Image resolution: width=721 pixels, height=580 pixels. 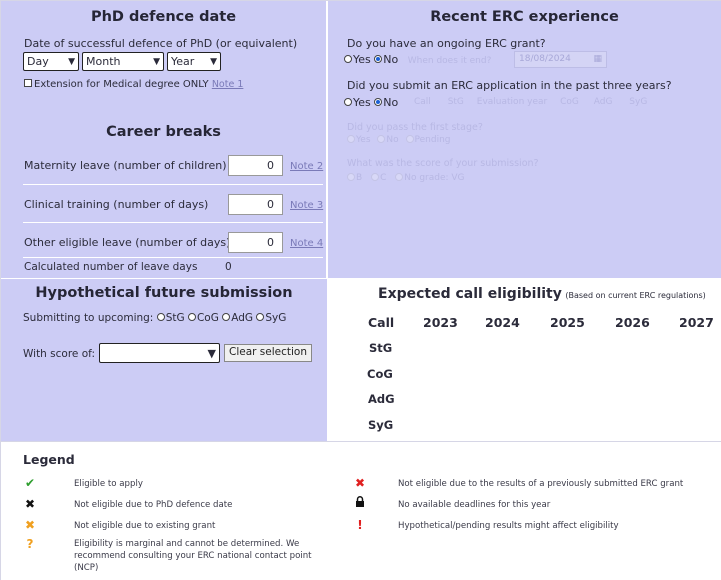 What do you see at coordinates (360, 483) in the screenshot?
I see `cross-red-icon: ✖` at bounding box center [360, 483].